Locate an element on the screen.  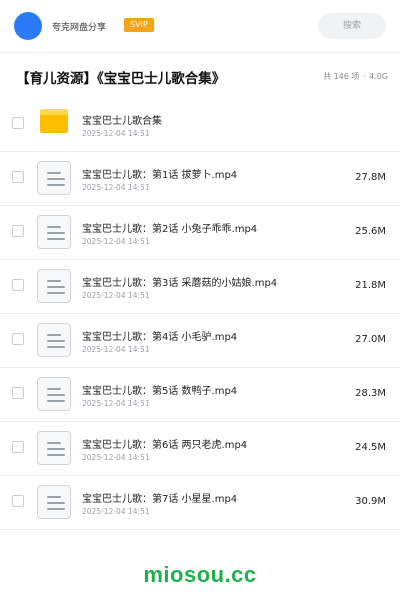
search-input: 搜索 is located at coordinates (352, 26).